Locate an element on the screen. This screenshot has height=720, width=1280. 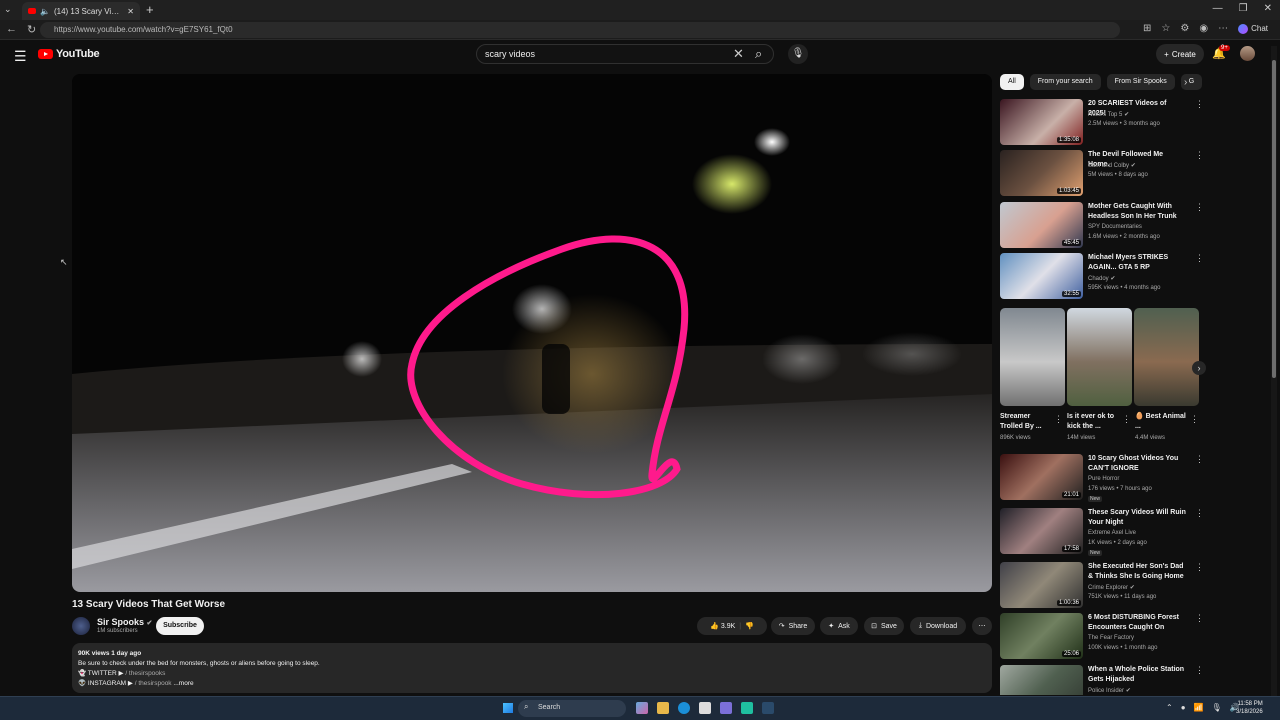
profile-icon: ◉ is located at coordinates (1203, 28).